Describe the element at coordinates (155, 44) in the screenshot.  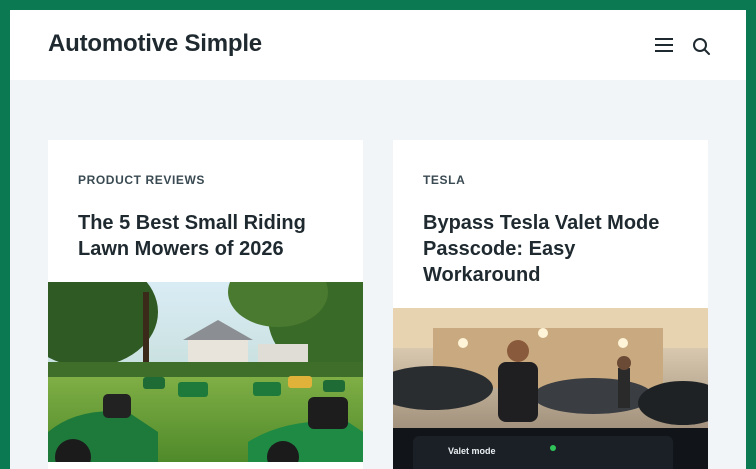
I see `site-title: Automotive Simple` at that location.